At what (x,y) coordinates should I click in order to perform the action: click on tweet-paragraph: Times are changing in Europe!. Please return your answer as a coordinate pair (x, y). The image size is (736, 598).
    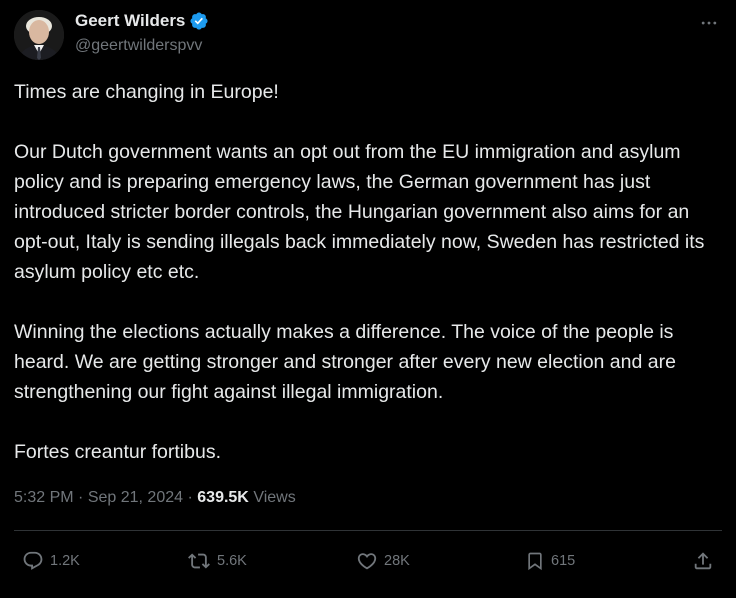
    Looking at the image, I should click on (146, 92).